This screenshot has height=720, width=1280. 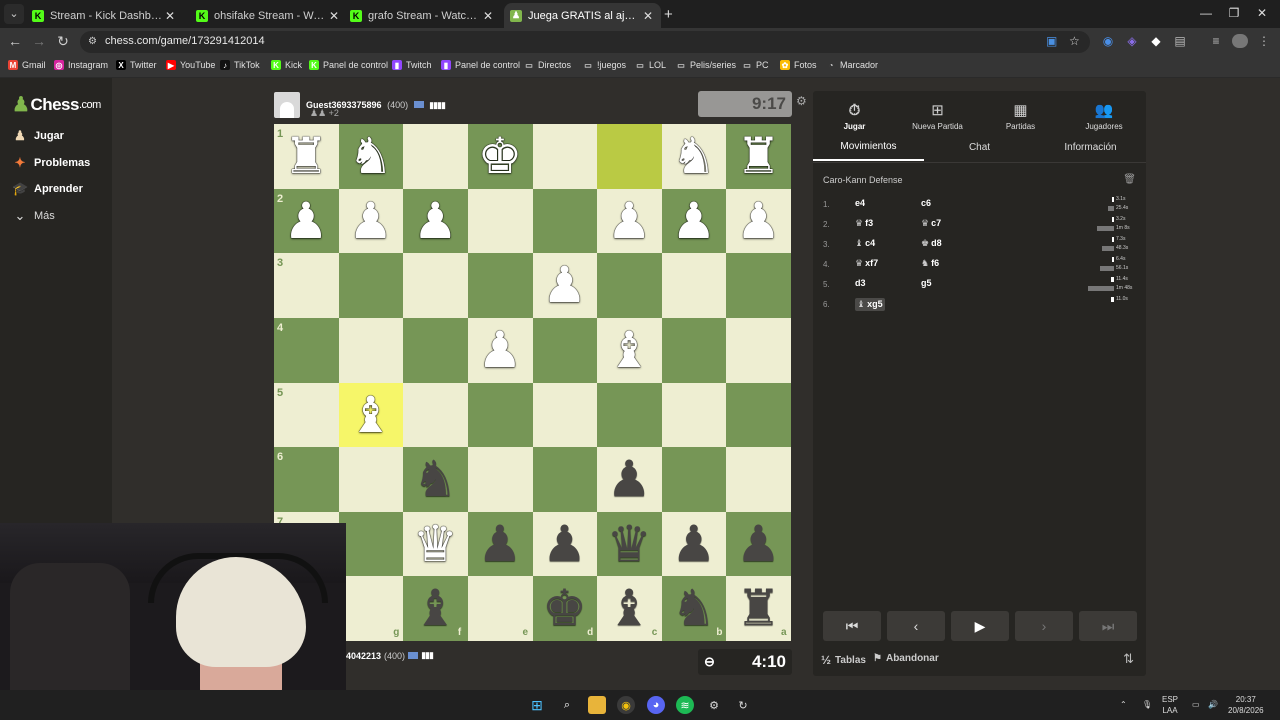 What do you see at coordinates (565, 608) in the screenshot?
I see `black-king-icon: ♚` at bounding box center [565, 608].